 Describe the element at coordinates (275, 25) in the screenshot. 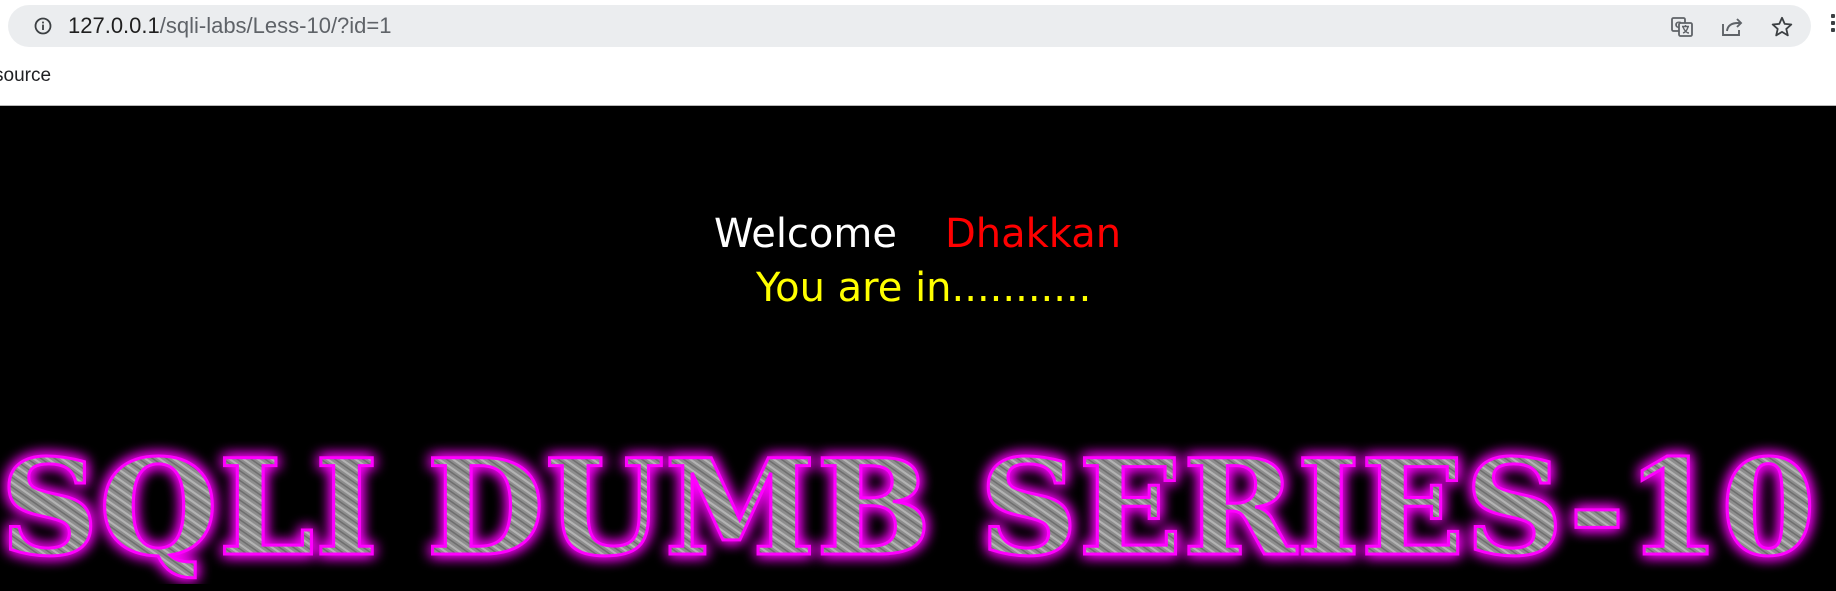

I see `url-path: /sqli-labs/Less-10/?id=1` at that location.